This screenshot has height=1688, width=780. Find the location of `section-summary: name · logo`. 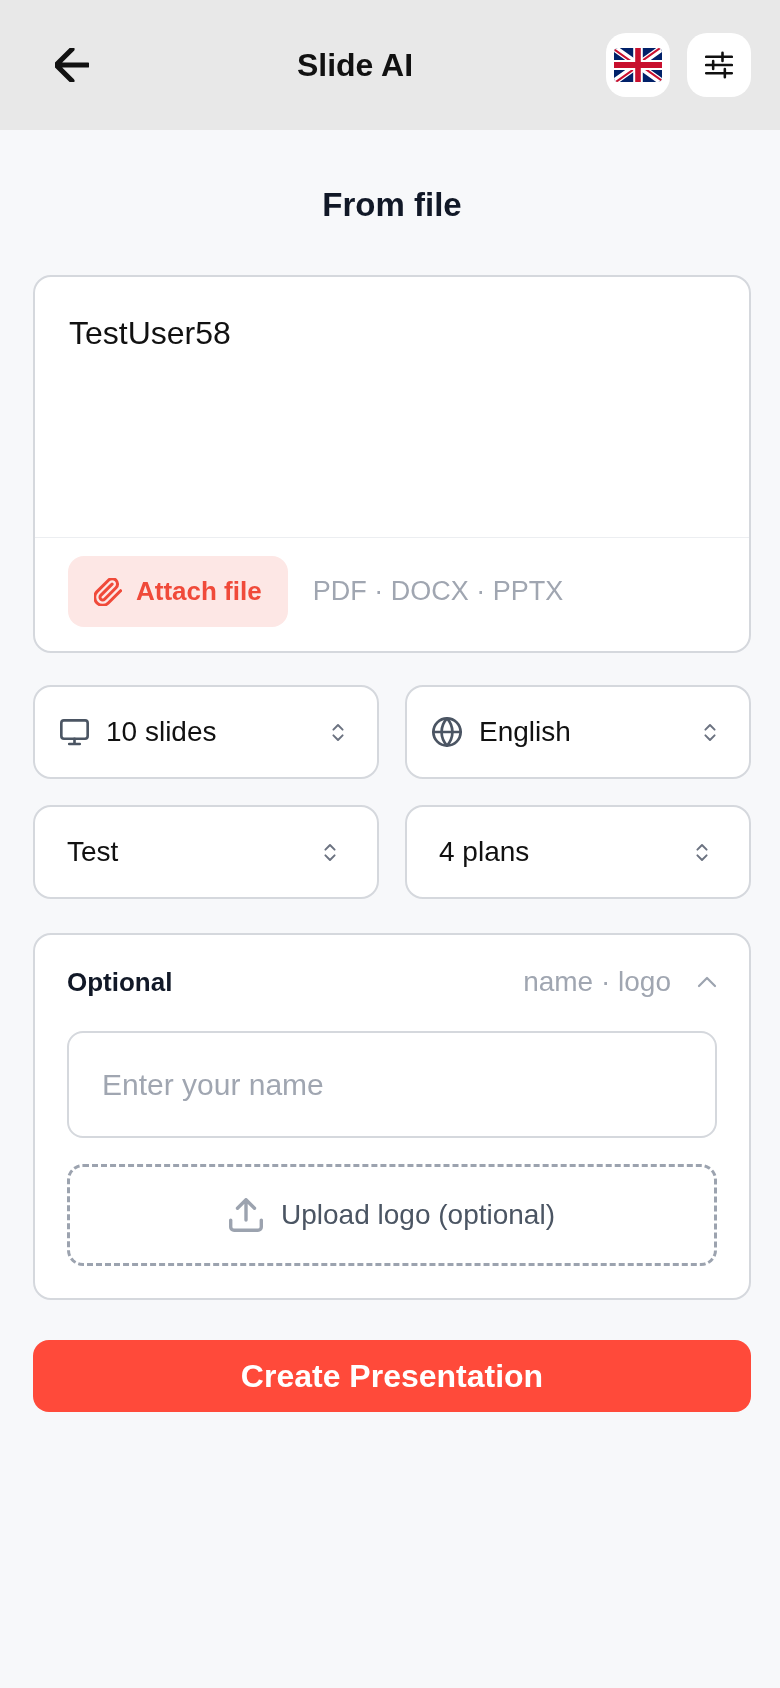

section-summary: name · logo is located at coordinates (597, 982).